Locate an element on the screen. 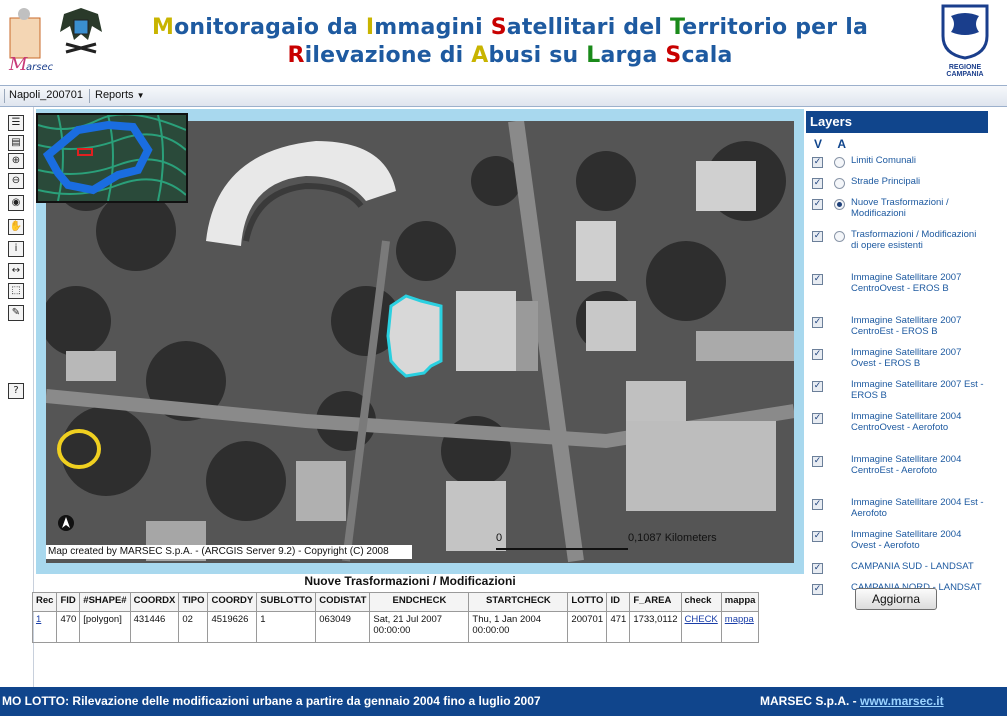 This screenshot has height=716, width=1007. title-word: onitoragaio da is located at coordinates (270, 27).